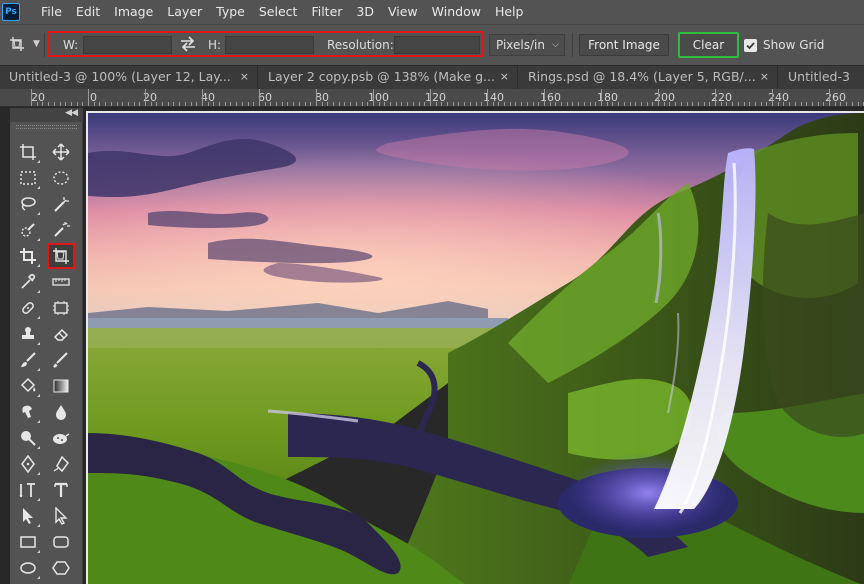  I want to click on height-input, so click(269, 45).